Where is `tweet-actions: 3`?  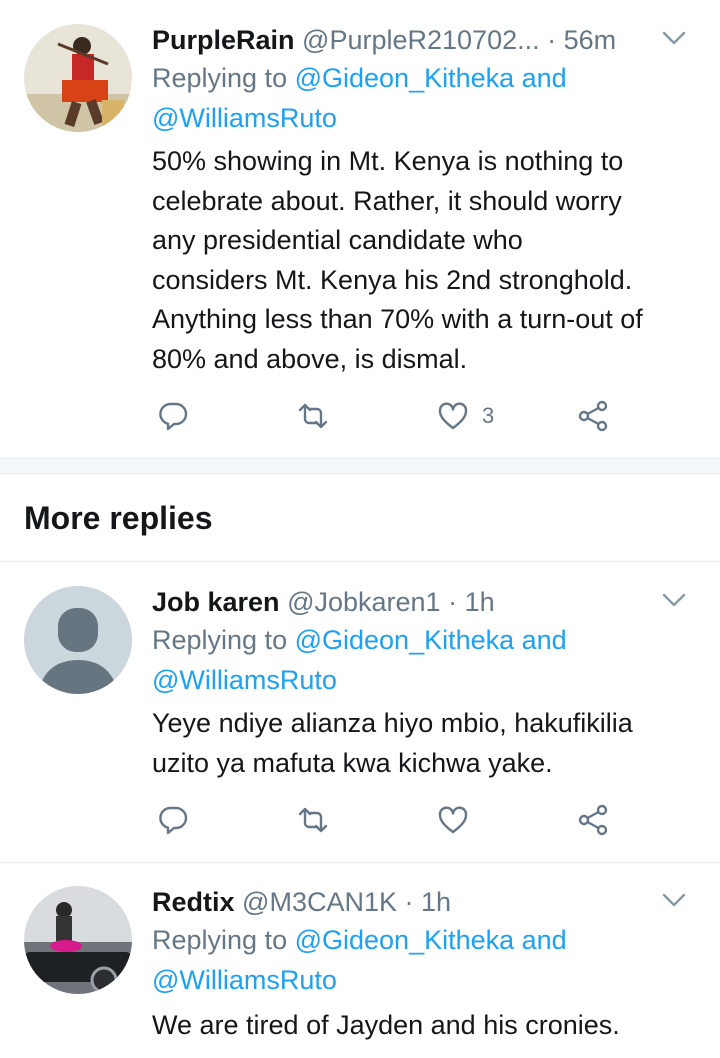 tweet-actions: 3 is located at coordinates (387, 416).